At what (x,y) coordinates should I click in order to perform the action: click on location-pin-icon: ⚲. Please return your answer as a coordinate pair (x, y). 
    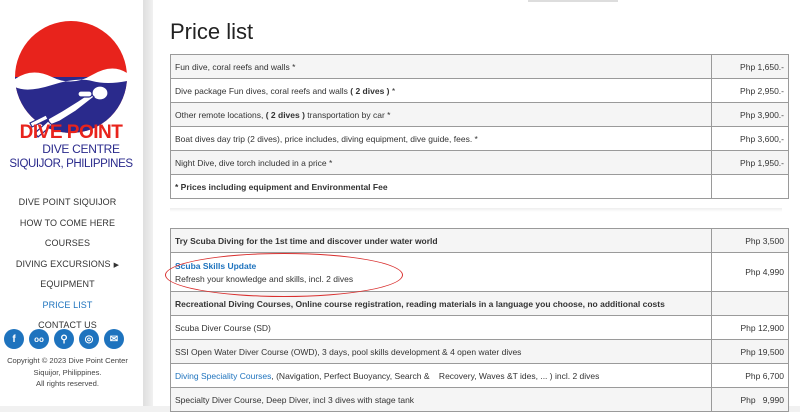
    Looking at the image, I should click on (64, 339).